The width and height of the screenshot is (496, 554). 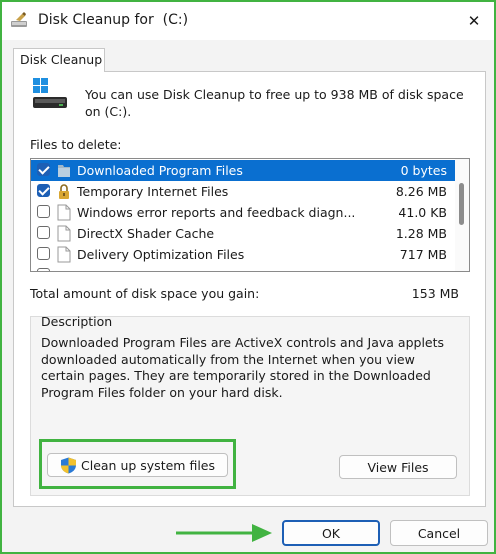 I want to click on description-label: Description, so click(x=77, y=321).